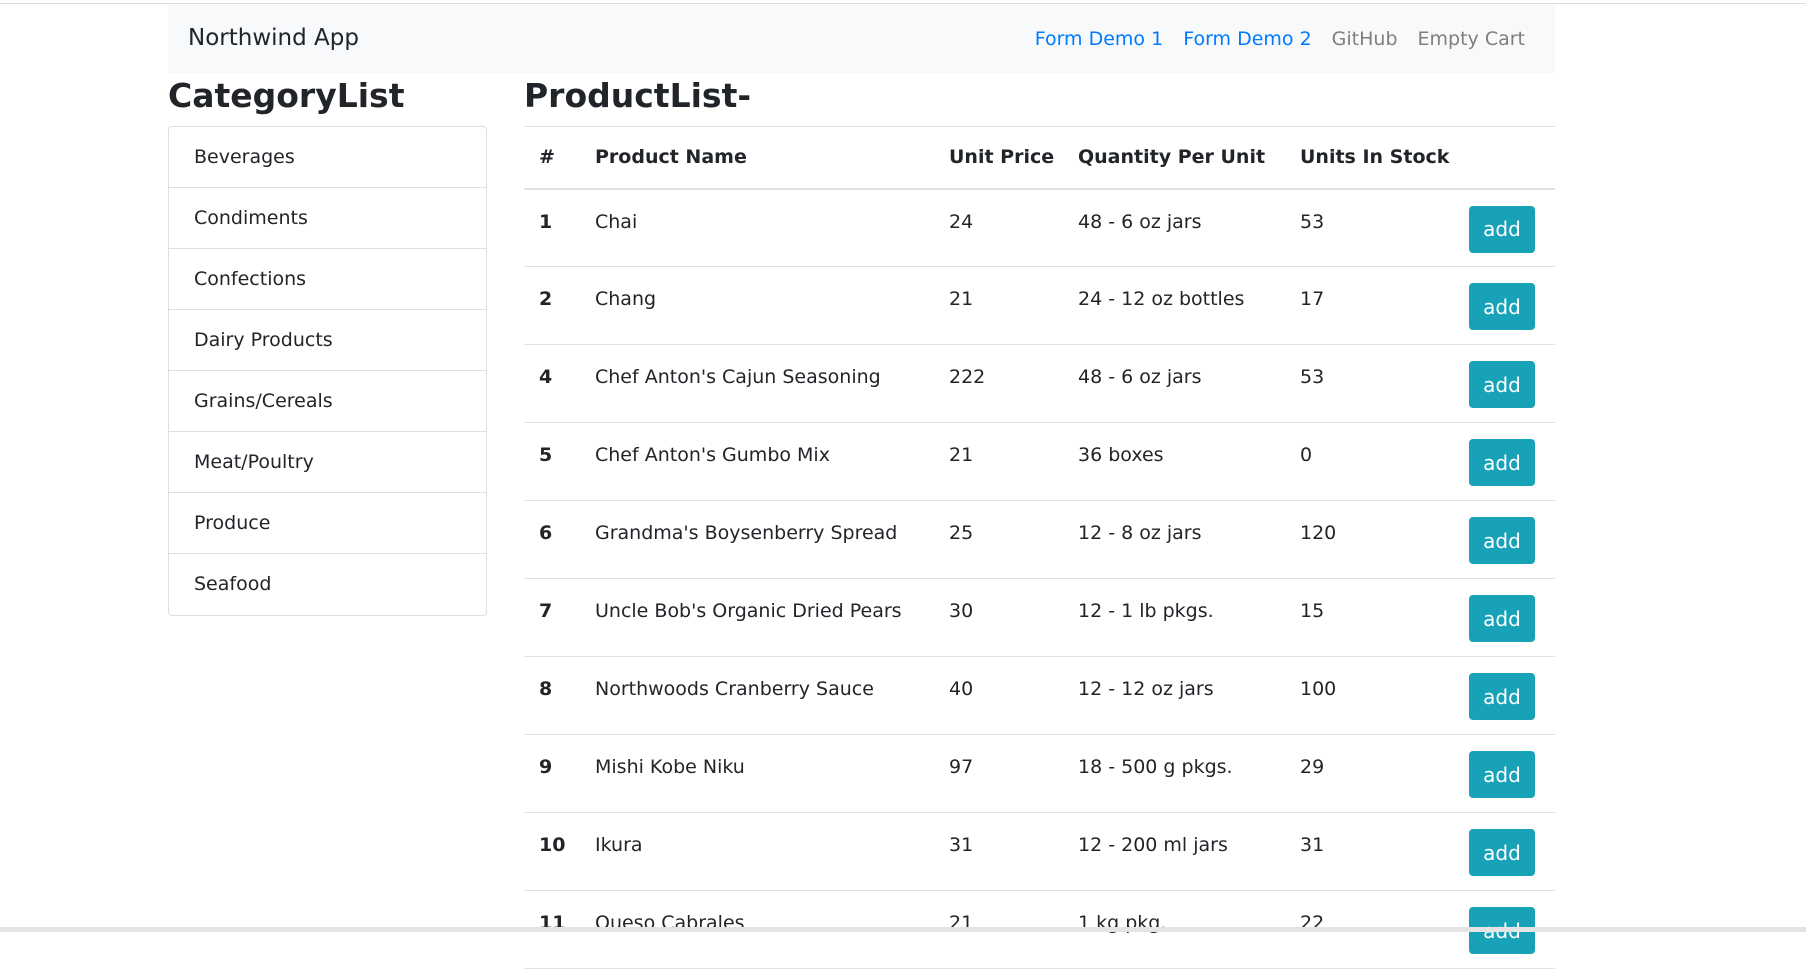 The height and width of the screenshot is (969, 1806). I want to click on row-quantity-per-unit: 12 - 12 oz jars, so click(1174, 695).